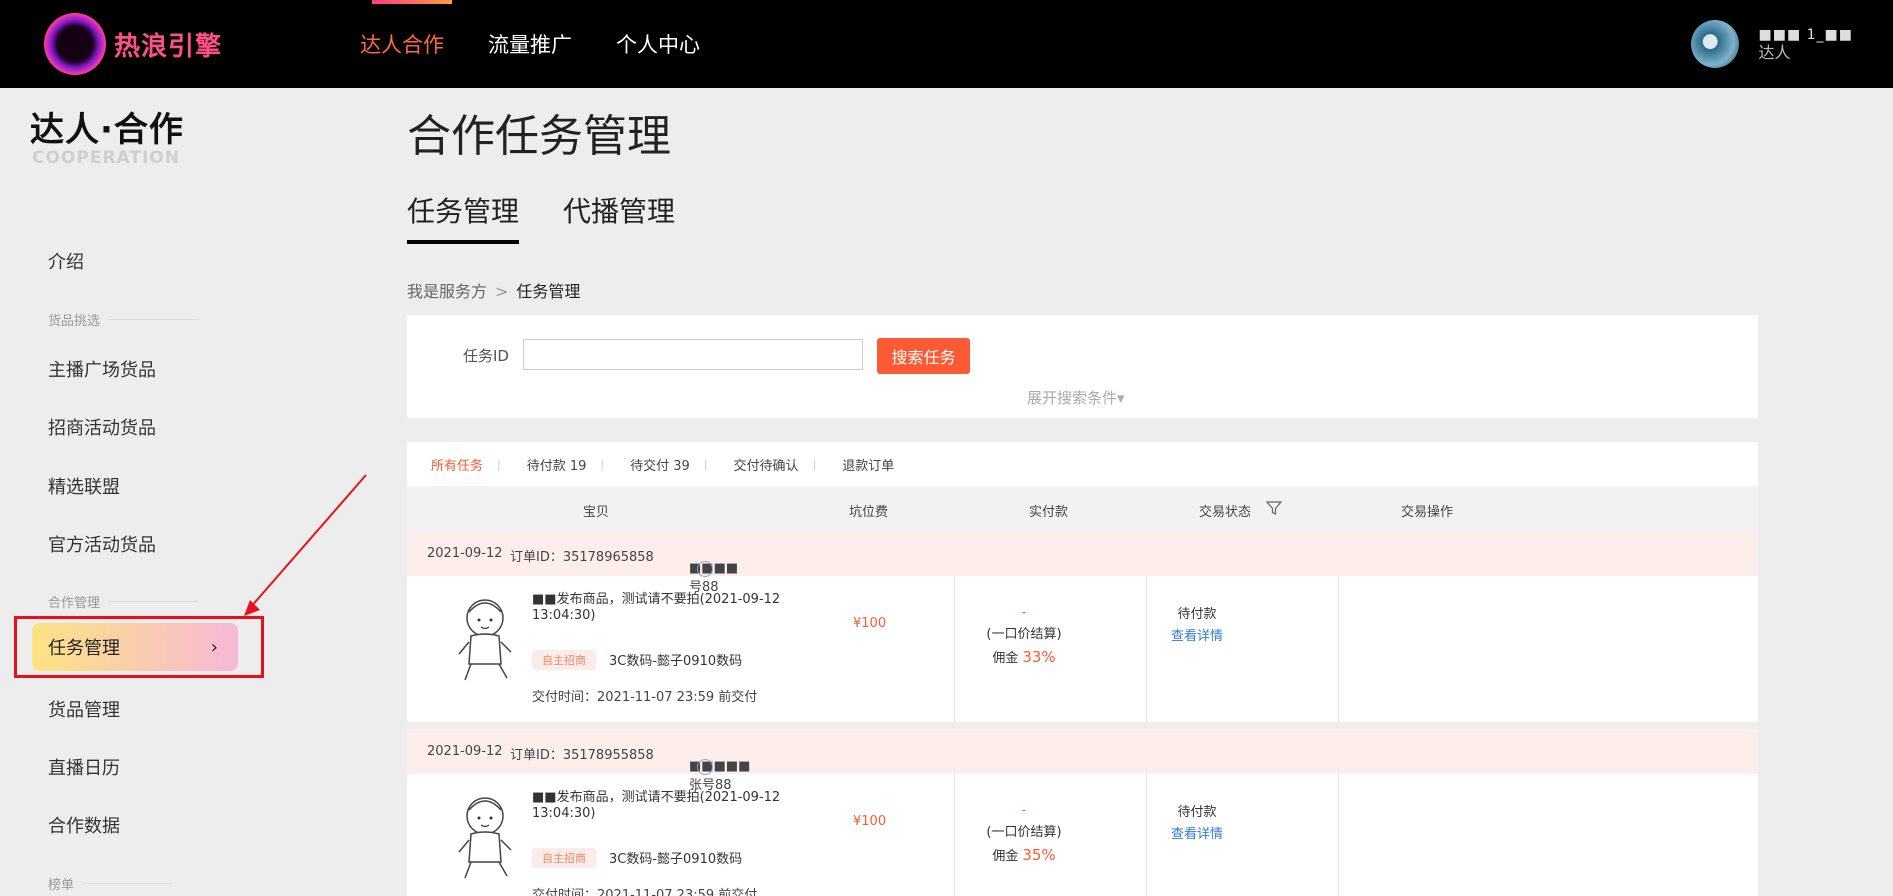 Image resolution: width=1893 pixels, height=896 pixels. I want to click on breadcrumb-parent: 我是服务方, so click(447, 291).